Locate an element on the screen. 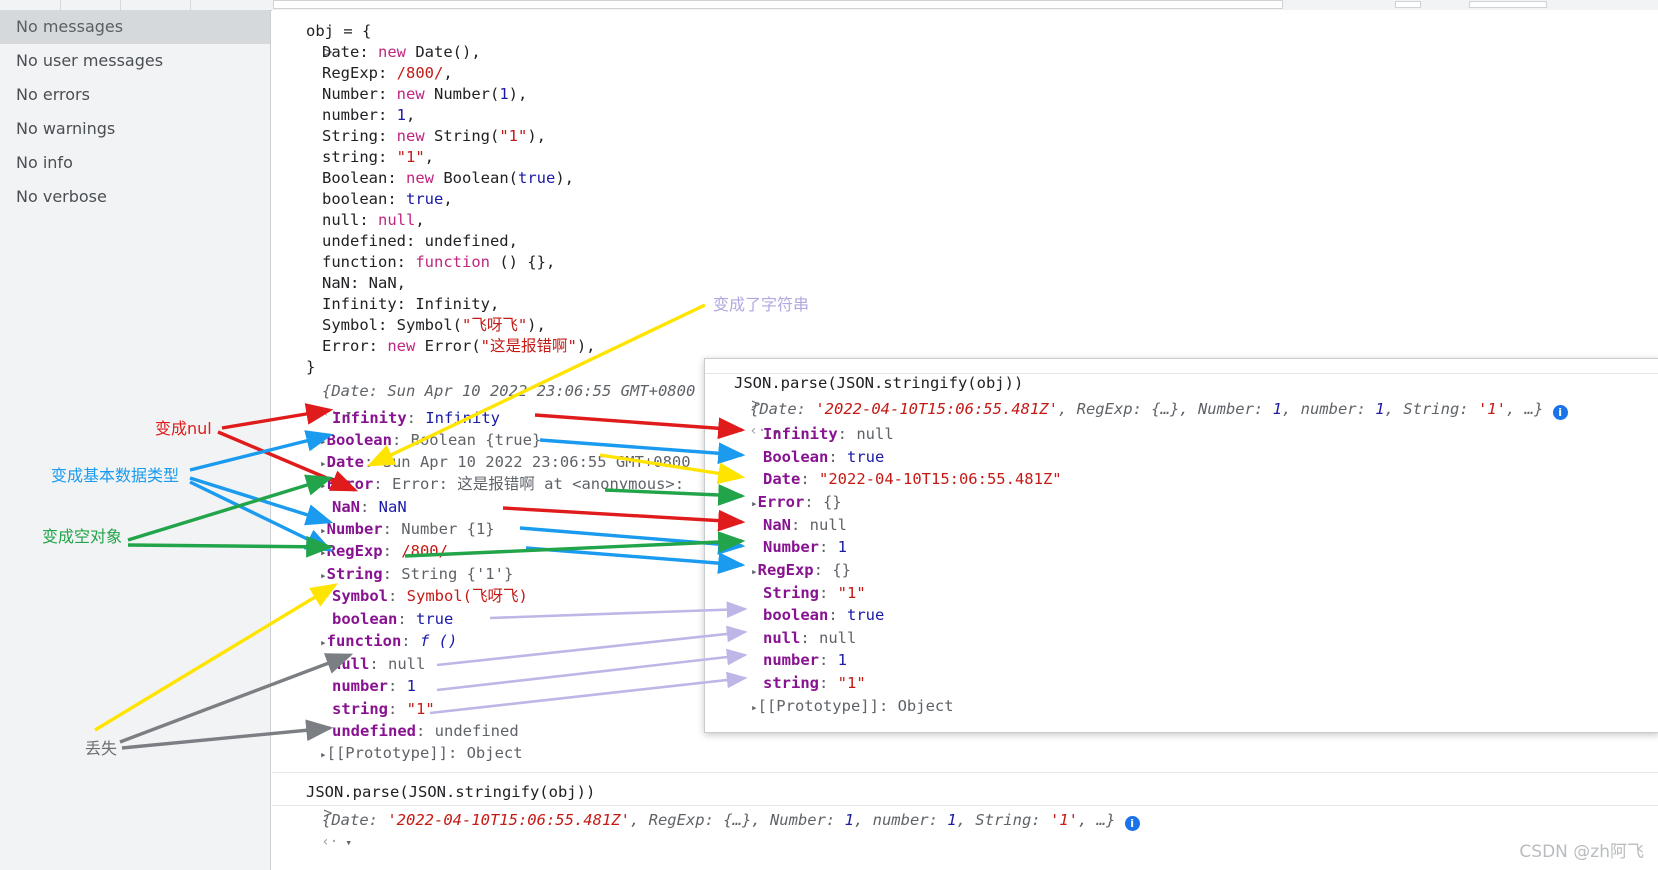  source-line: obj = { is located at coordinates (339, 31).